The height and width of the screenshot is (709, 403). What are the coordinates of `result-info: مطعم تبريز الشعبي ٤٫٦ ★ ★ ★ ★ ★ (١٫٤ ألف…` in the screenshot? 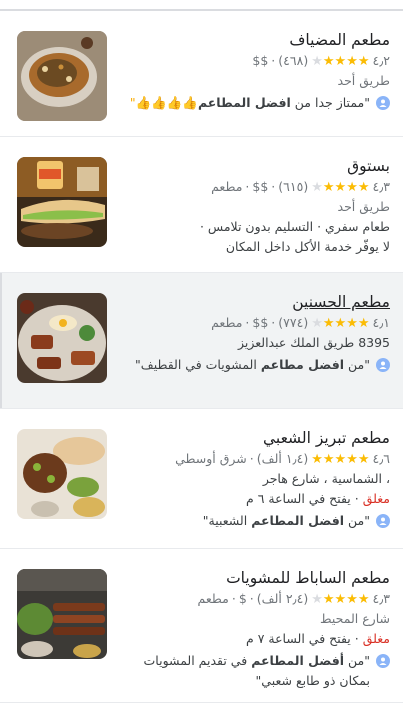 It's located at (248, 487).